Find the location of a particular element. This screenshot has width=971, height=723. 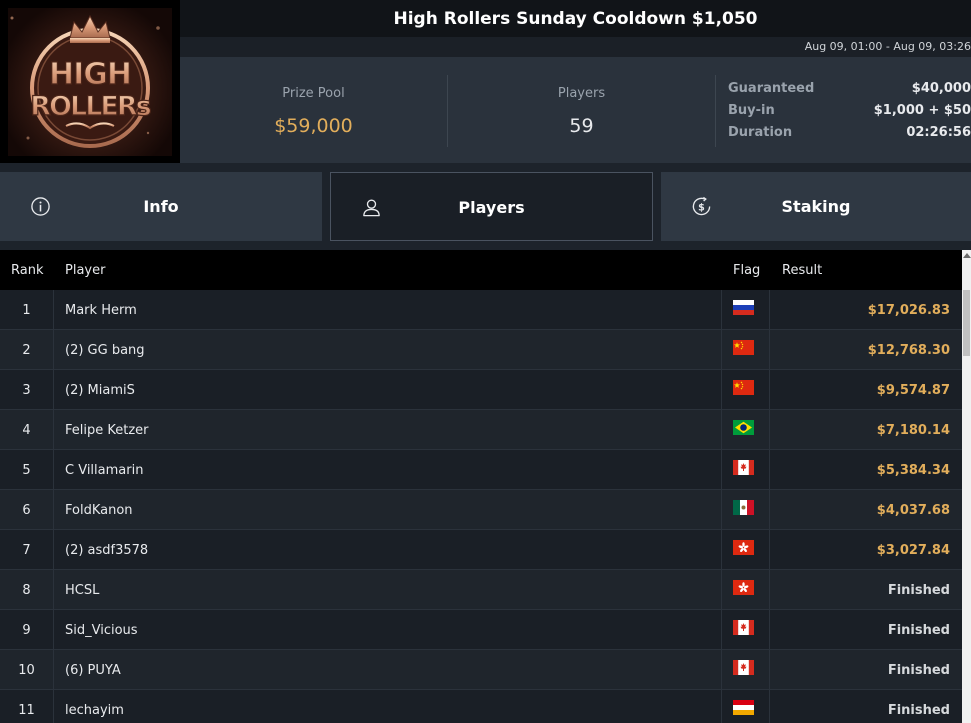

divider is located at coordinates (715, 111).